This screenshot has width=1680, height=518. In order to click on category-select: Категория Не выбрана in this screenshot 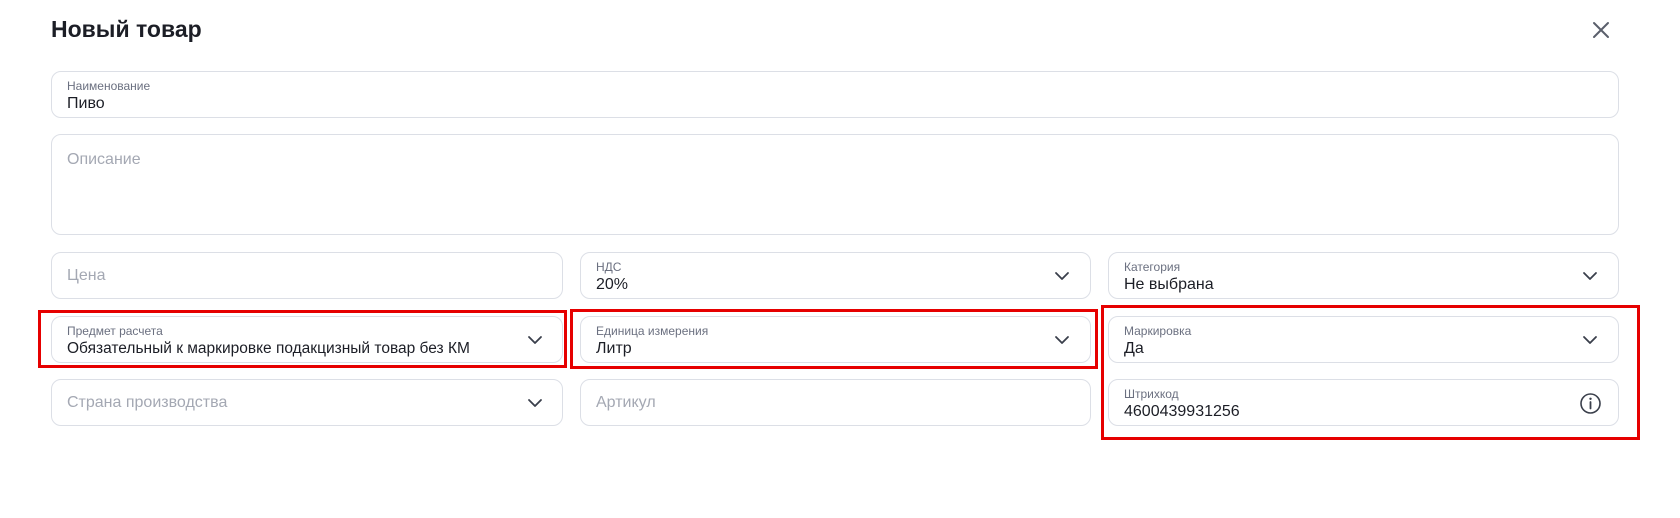, I will do `click(1363, 275)`.